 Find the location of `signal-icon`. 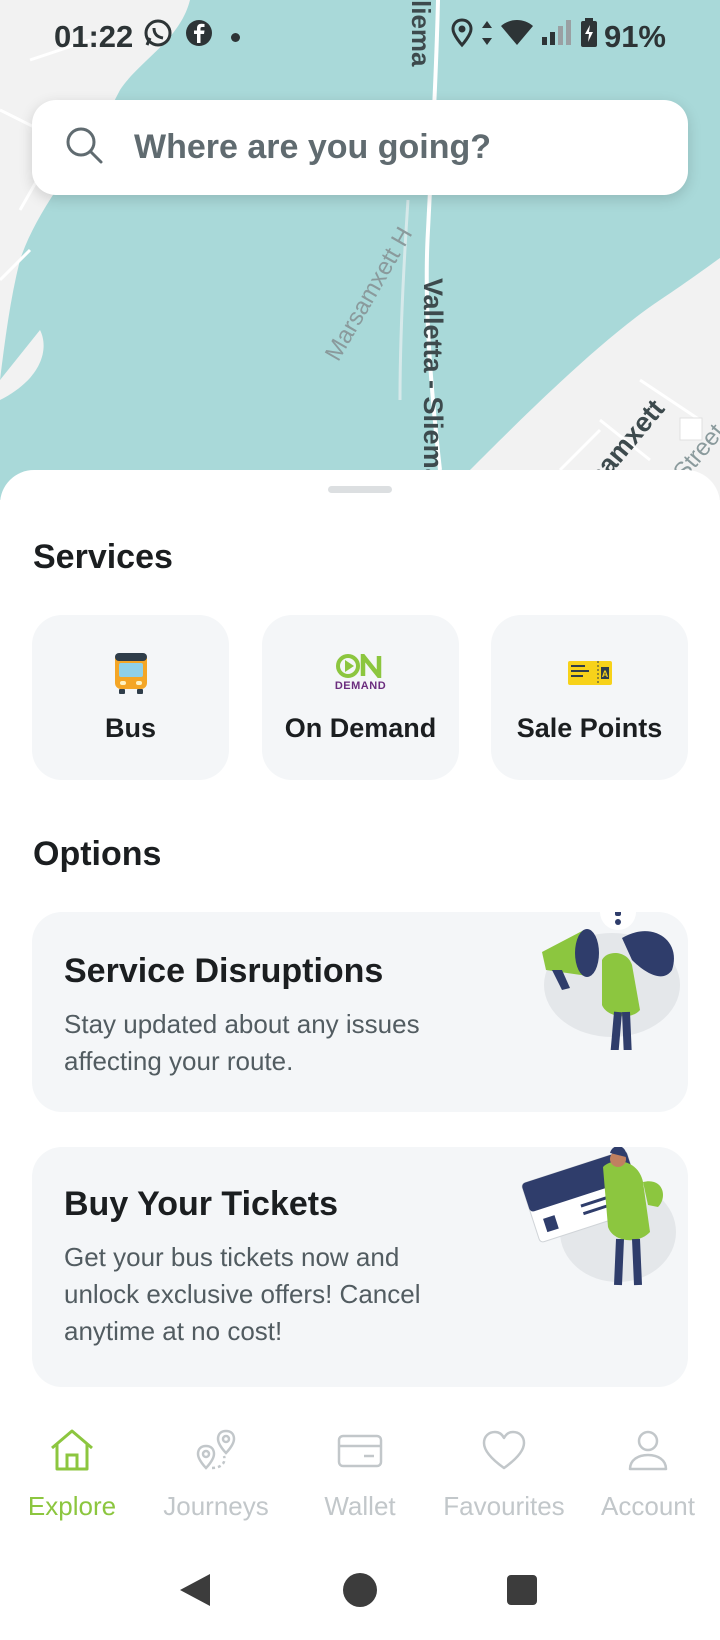

signal-icon is located at coordinates (557, 37).